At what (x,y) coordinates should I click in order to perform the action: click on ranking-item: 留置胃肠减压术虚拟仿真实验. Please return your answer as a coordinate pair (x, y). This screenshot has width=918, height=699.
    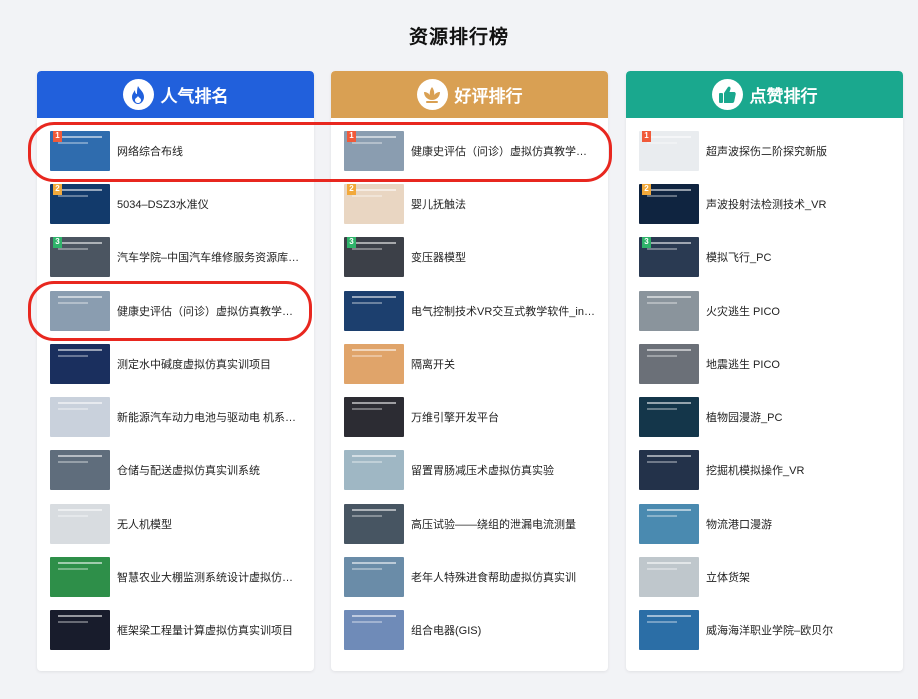
    Looking at the image, I should click on (469, 470).